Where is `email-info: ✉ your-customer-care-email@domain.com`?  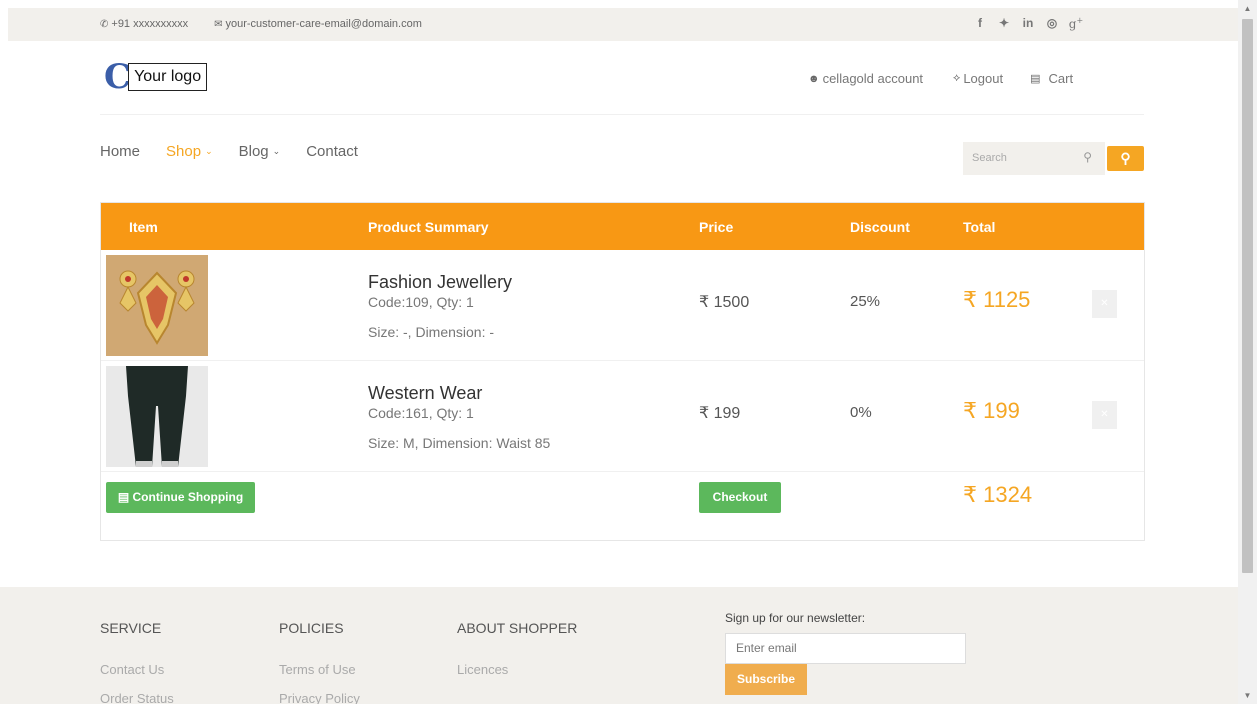
email-info: ✉ your-customer-care-email@domain.com is located at coordinates (318, 24).